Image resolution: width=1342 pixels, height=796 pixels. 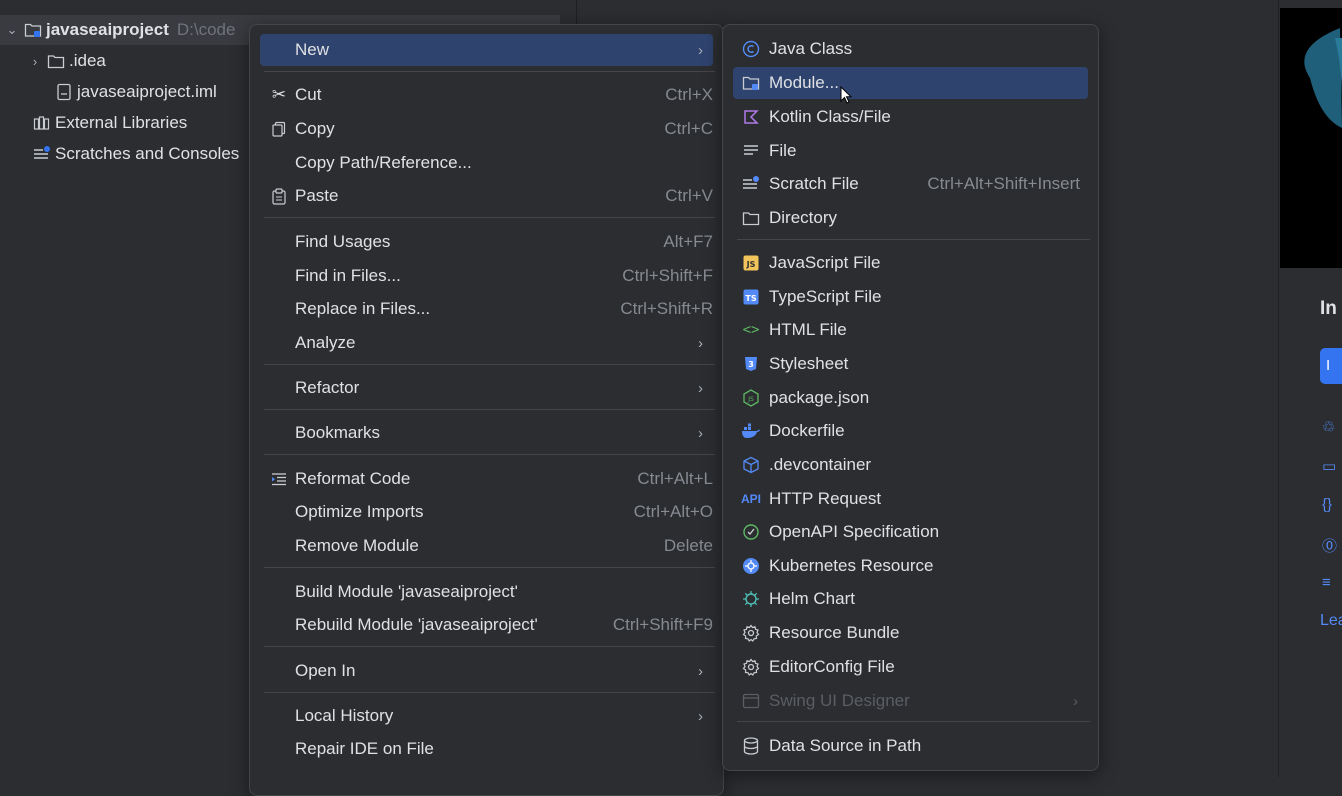 I want to click on menu-item-optimize-imports: Optimize Imports Ctrl+Alt+O, so click(x=486, y=512).